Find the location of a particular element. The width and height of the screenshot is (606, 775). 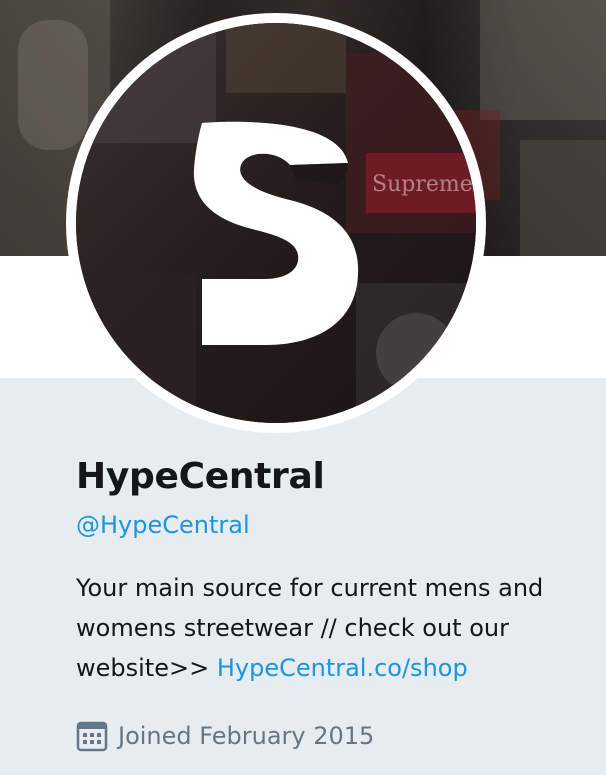

profile-joined-date: Joined February 2015 is located at coordinates (225, 736).